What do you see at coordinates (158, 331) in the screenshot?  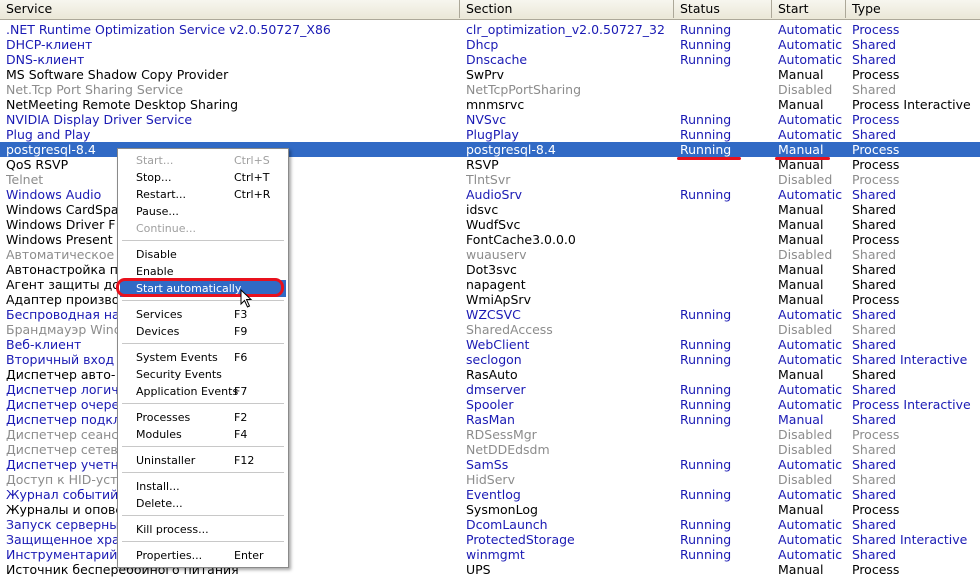 I see `menu-item-label: Devices` at bounding box center [158, 331].